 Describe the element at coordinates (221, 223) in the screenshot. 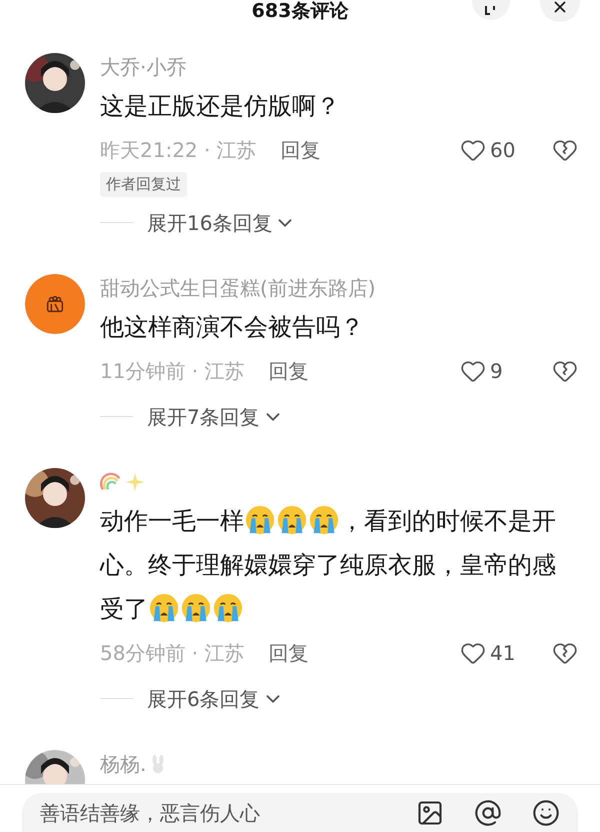

I see `expand-replies-button: 展开16条回复` at that location.